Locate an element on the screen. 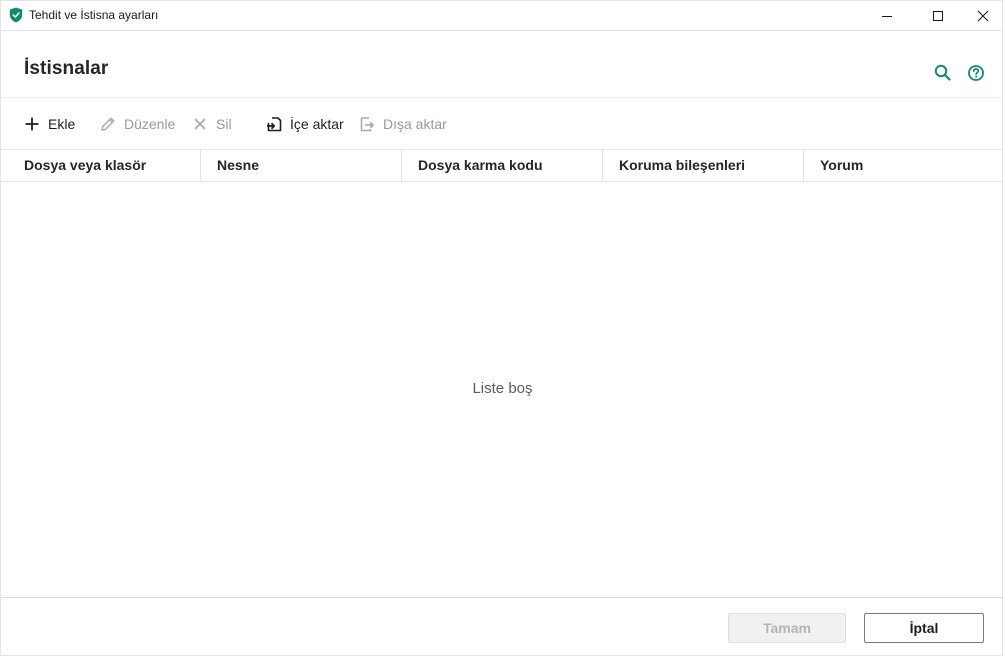  column-header-comment: Yorum is located at coordinates (905, 165).